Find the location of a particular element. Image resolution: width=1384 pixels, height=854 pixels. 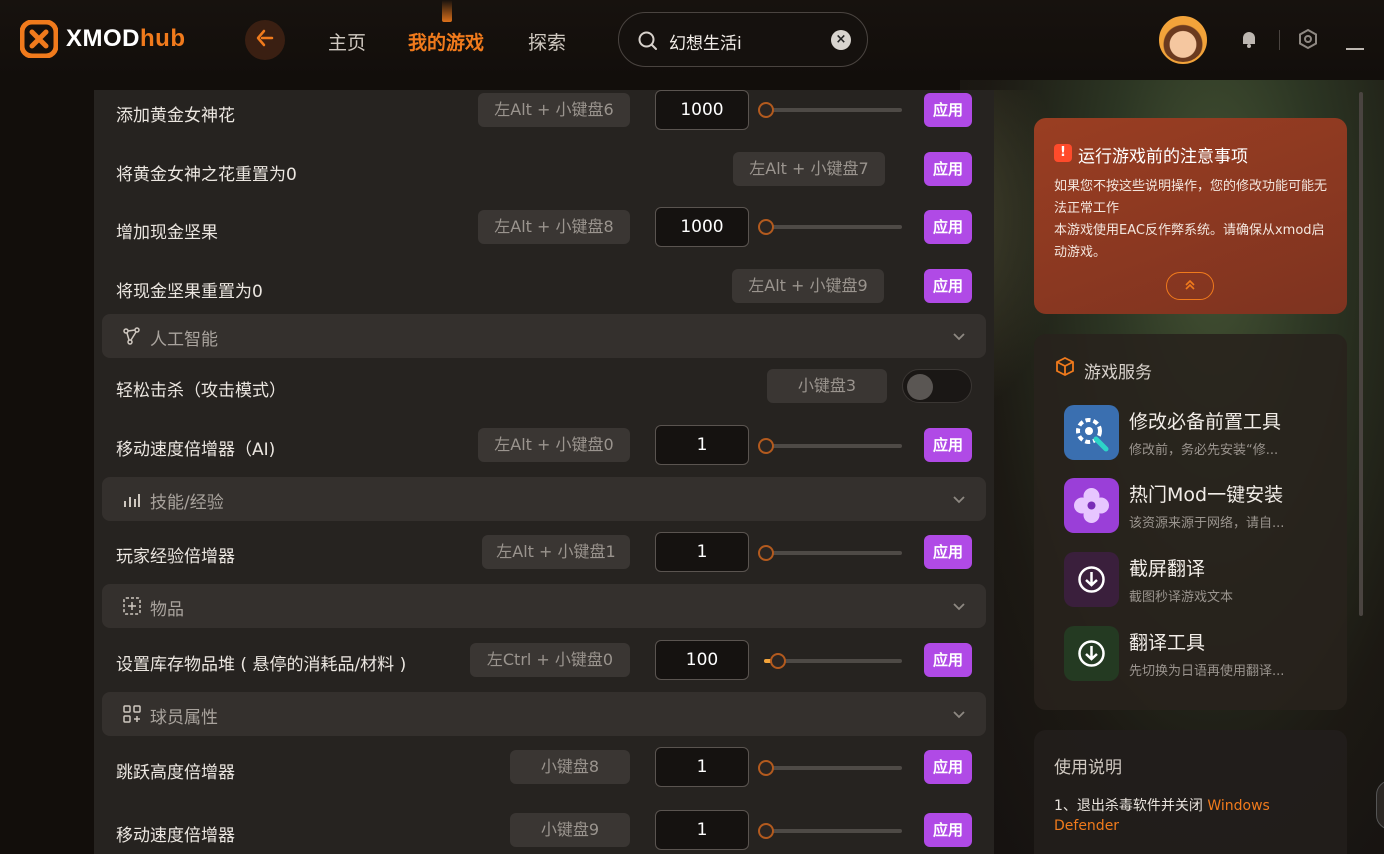

notice-line: 如果您不按这些说明操作，您的修改功能可能无法正常工作 is located at coordinates (1191, 197).